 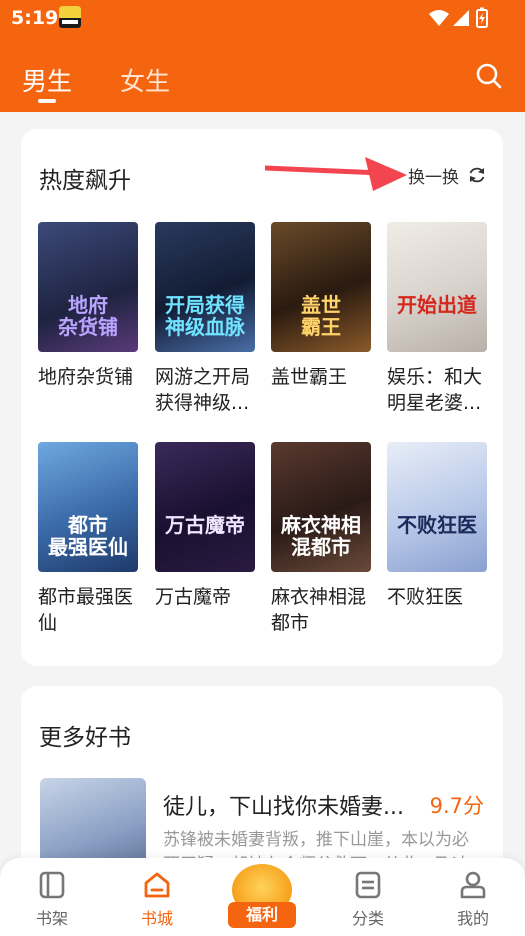 I want to click on book-item: 麻衣神相 混都市 麻衣神相混都市, so click(x=321, y=539).